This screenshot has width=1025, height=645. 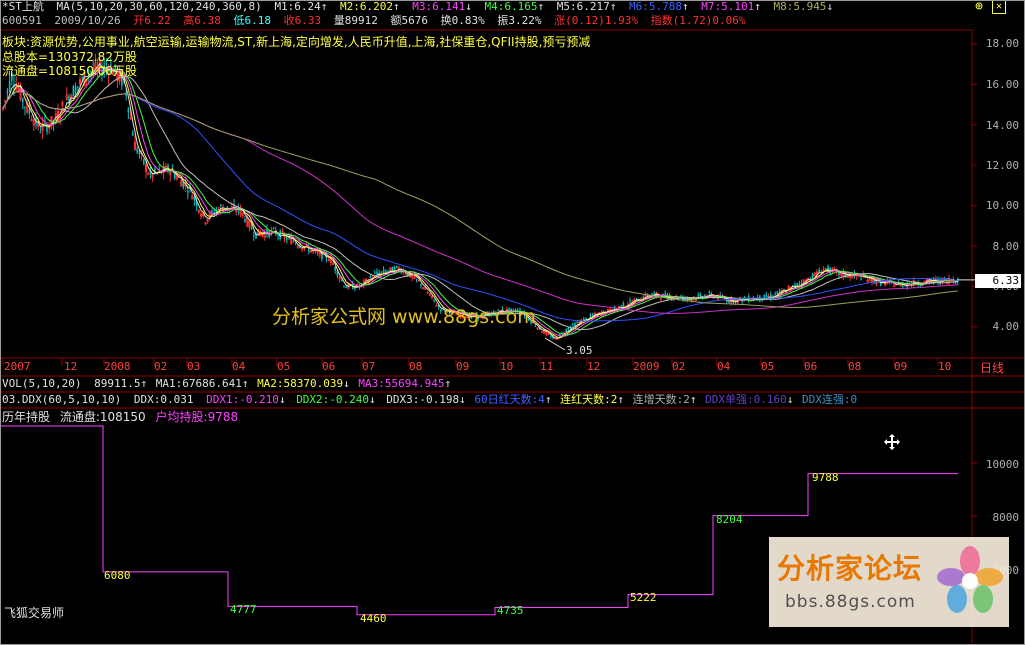 I want to click on current-price-tag: 6.33, so click(x=998, y=281).